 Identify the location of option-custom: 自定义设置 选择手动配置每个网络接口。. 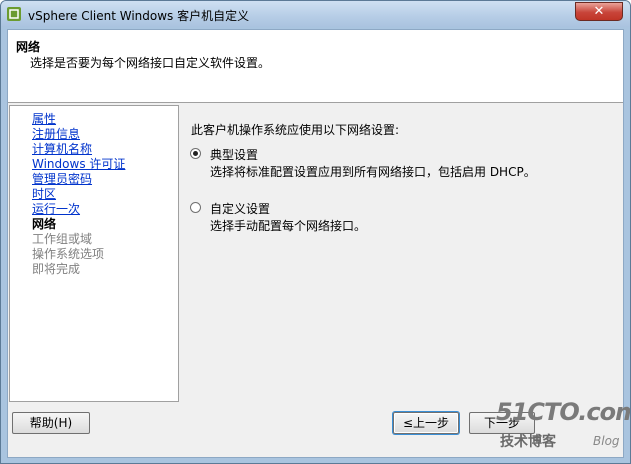
(390, 217).